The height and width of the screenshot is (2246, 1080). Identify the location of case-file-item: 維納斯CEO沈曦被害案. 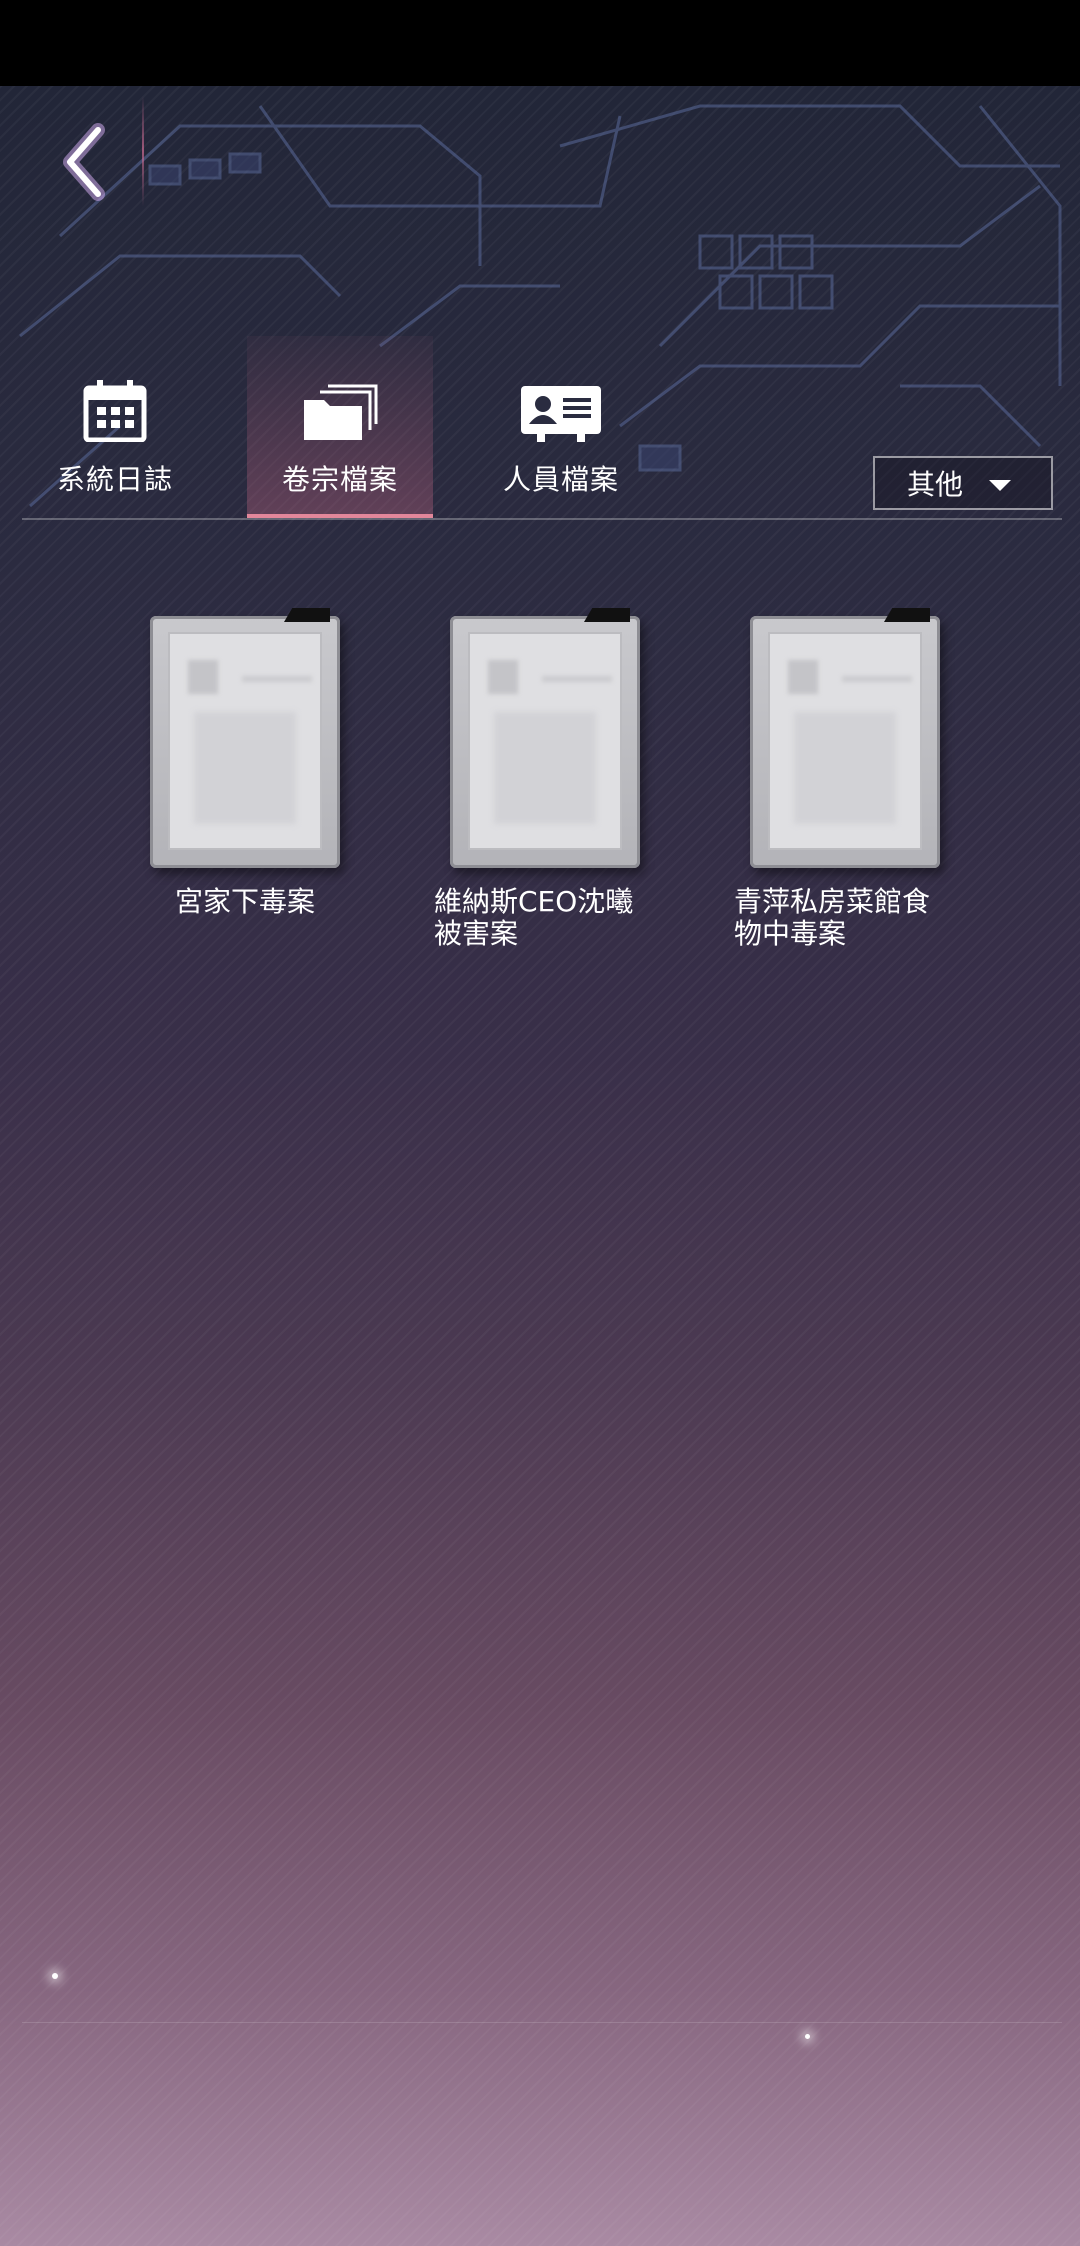
(542, 779).